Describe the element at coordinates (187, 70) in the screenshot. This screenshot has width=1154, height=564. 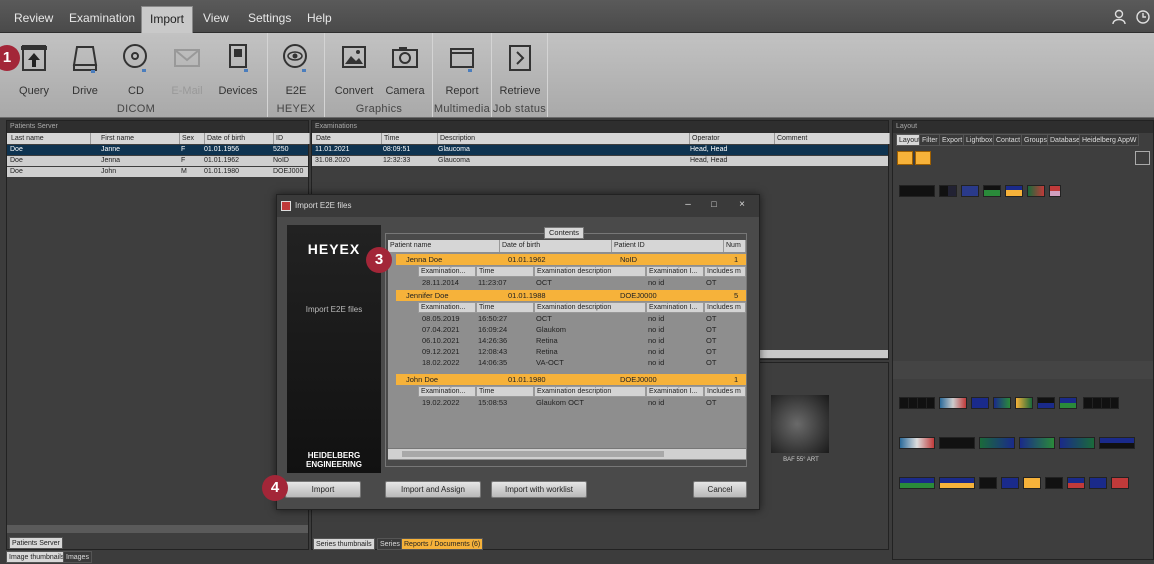
I see `email-button: E-Mail` at that location.